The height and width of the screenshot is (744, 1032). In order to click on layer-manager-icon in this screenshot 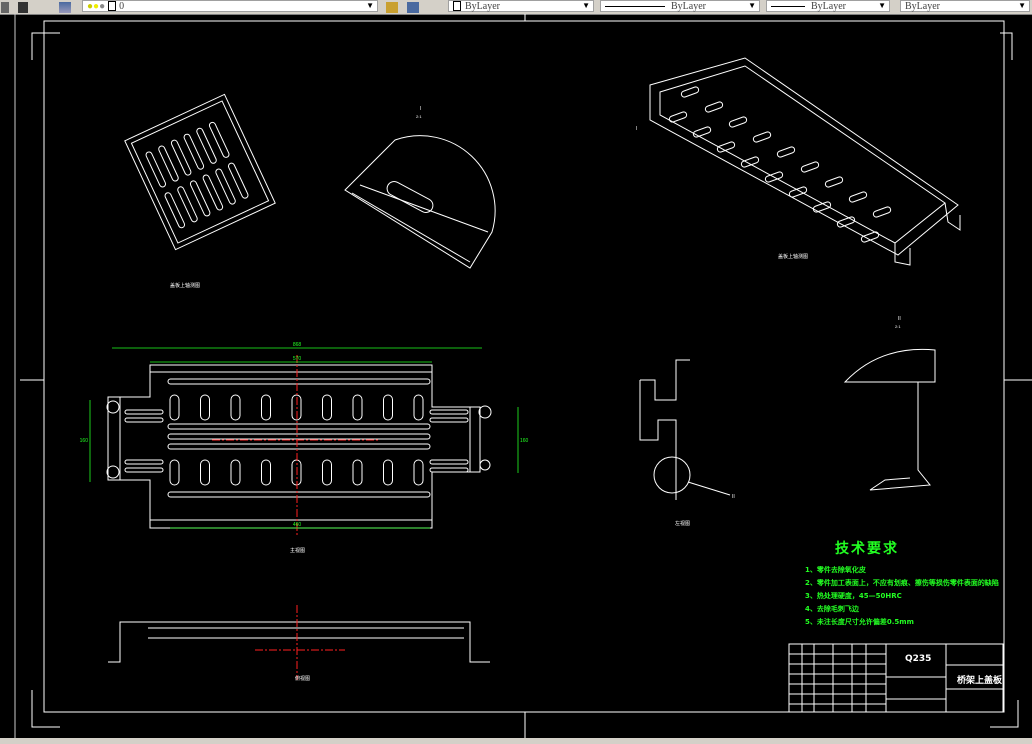, I will do `click(65, 7)`.